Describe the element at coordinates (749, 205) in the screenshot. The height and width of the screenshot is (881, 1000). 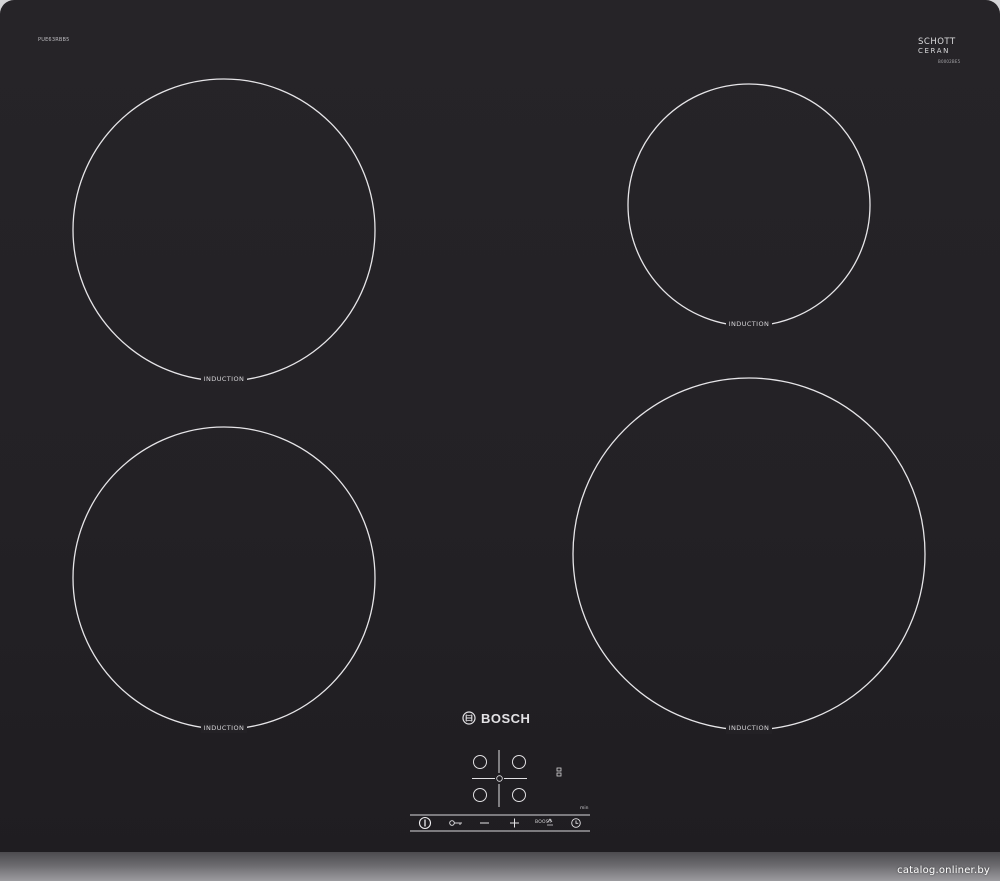
I see `zone-ring-rear-right` at that location.